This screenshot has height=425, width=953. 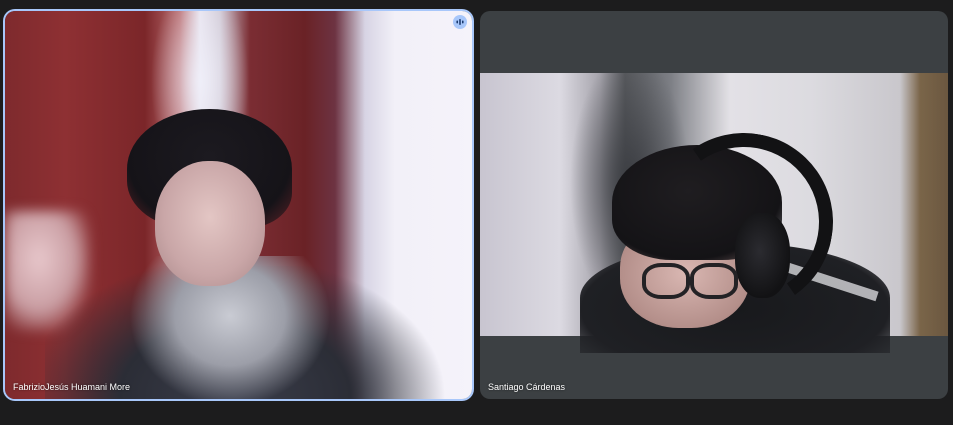 What do you see at coordinates (683, 281) in the screenshot?
I see `video-scene-glasses` at bounding box center [683, 281].